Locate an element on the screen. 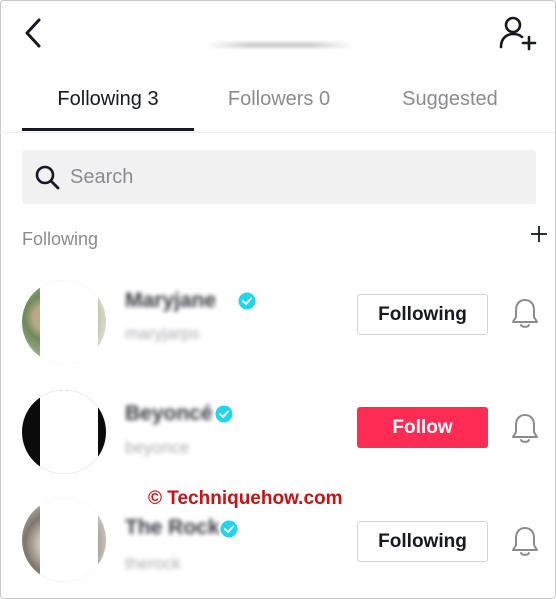 Image resolution: width=556 pixels, height=599 pixels. back-button is located at coordinates (34, 33).